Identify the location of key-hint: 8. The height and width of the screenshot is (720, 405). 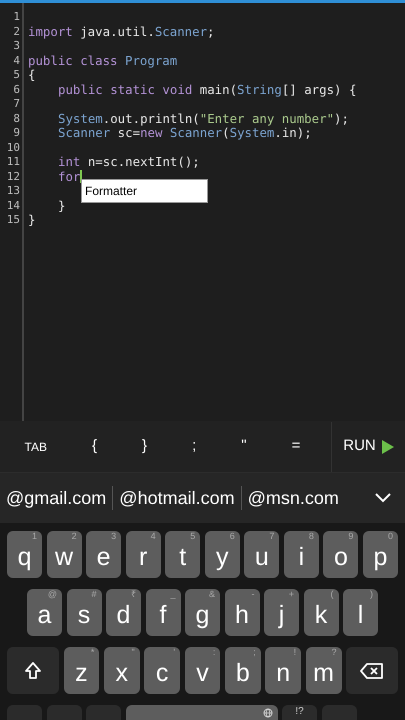
(311, 536).